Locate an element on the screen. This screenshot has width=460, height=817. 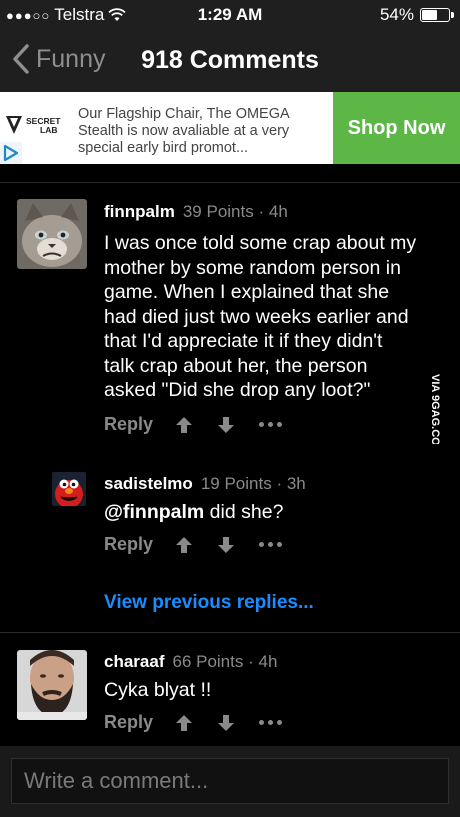
points: 39 Points is located at coordinates (218, 211).